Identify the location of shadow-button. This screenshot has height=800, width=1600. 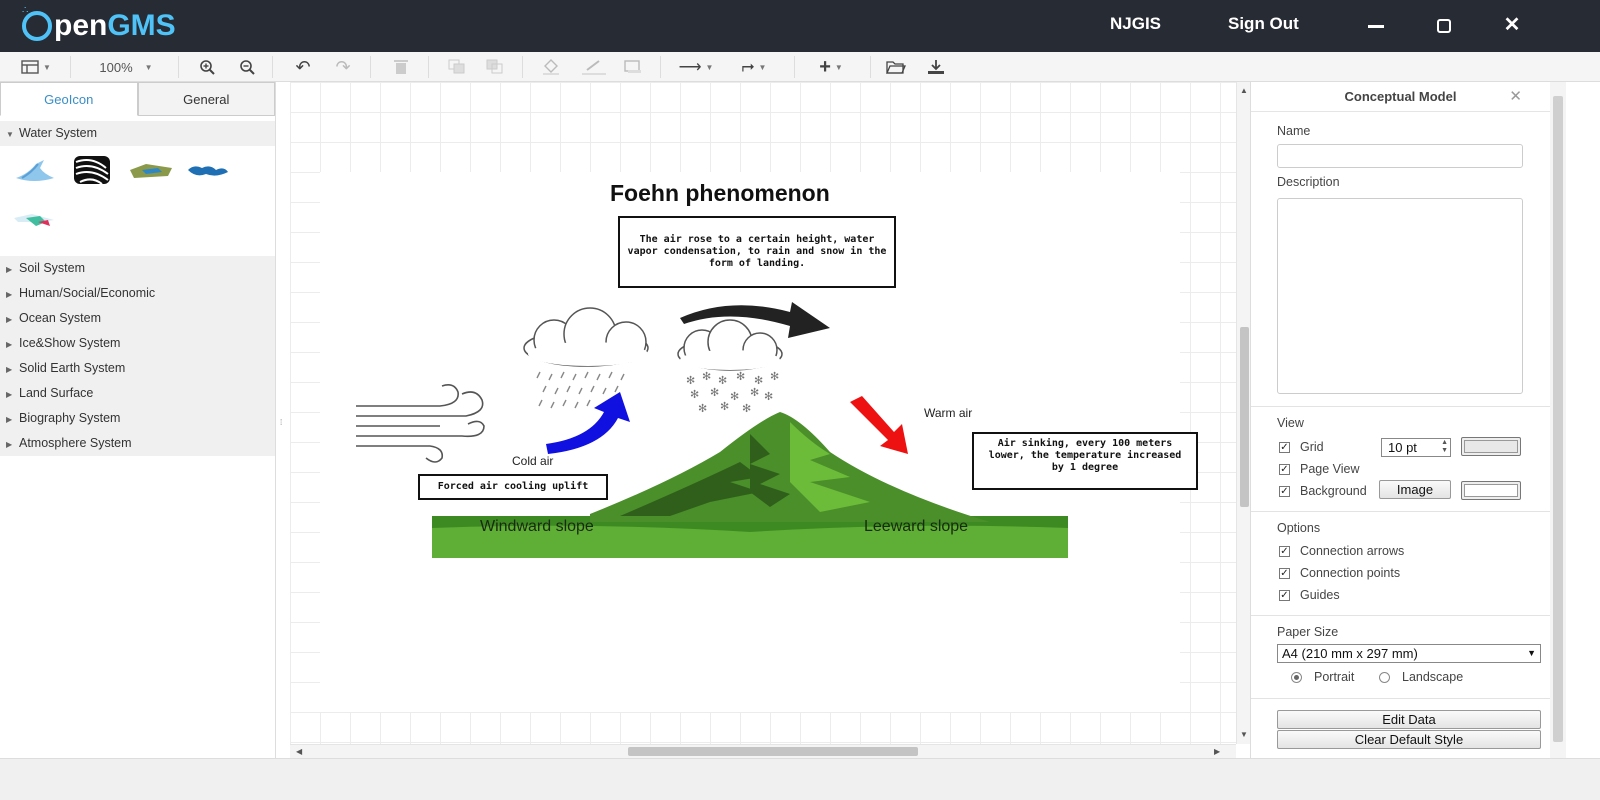
(633, 67).